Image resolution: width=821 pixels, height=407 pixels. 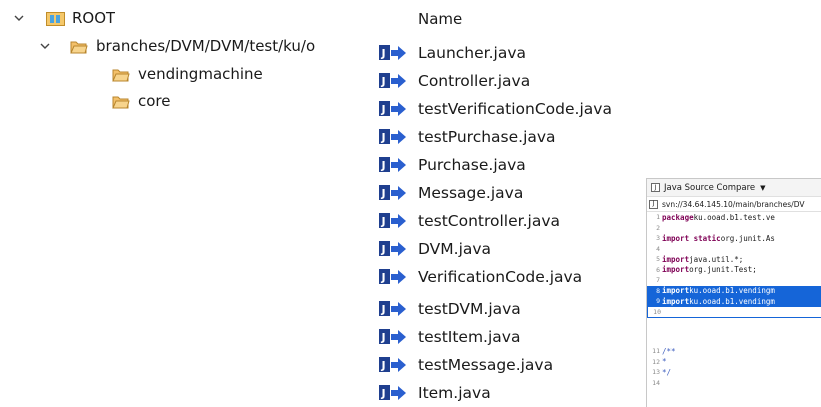 I want to click on file-name: testController.java, so click(x=489, y=221).